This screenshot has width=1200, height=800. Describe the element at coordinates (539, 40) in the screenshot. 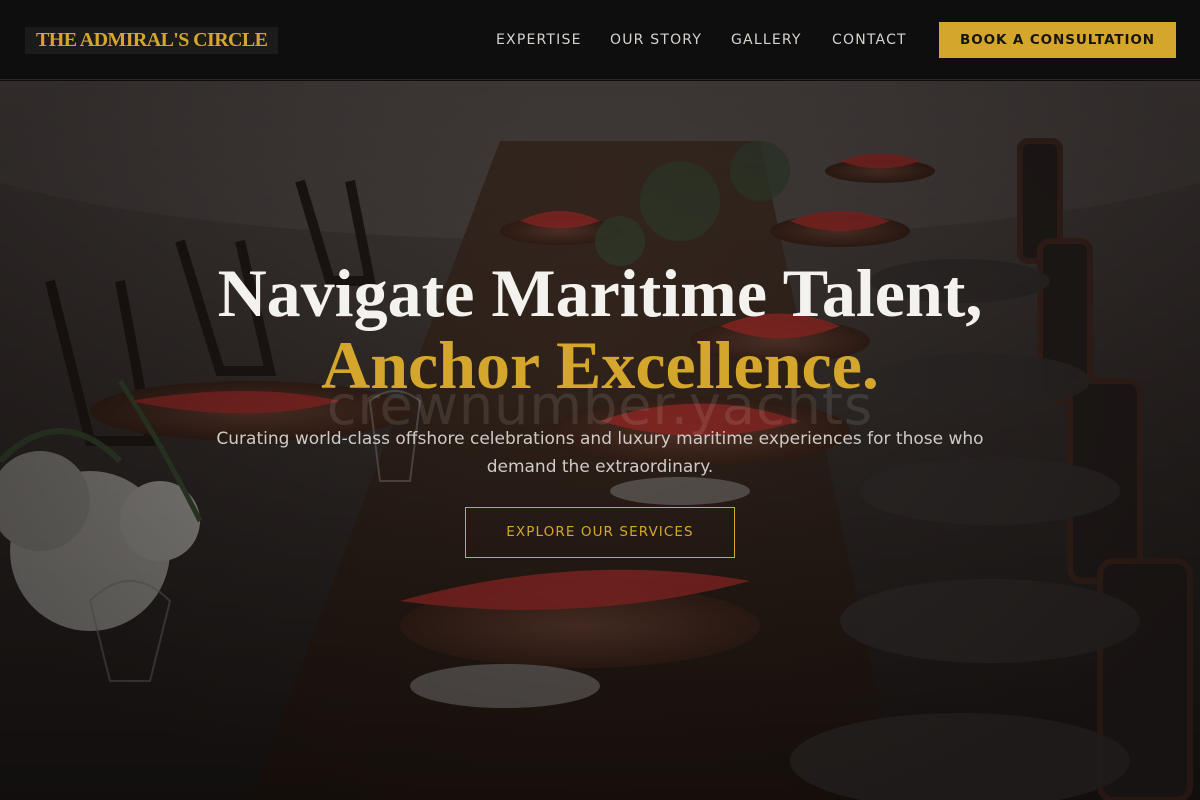

I see `nav-link-expertise: EXPERTISE` at that location.